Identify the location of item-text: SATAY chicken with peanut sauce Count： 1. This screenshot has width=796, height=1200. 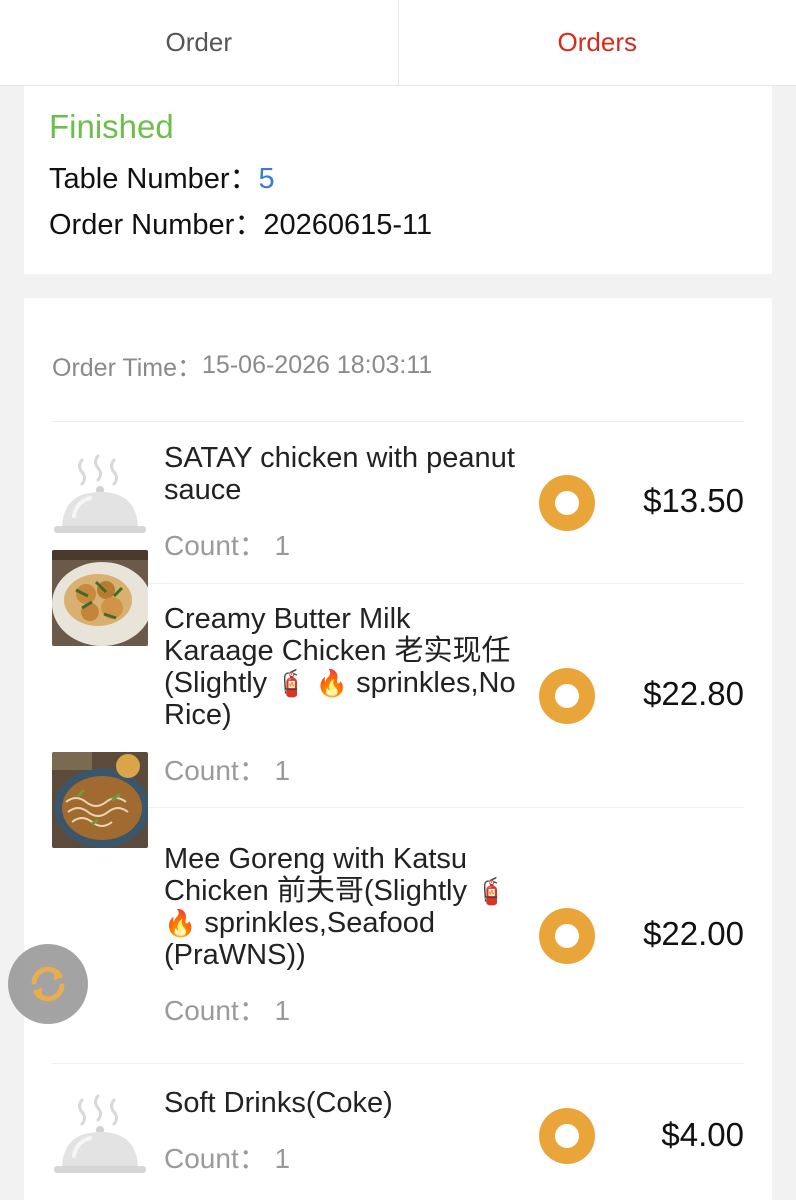
(344, 503).